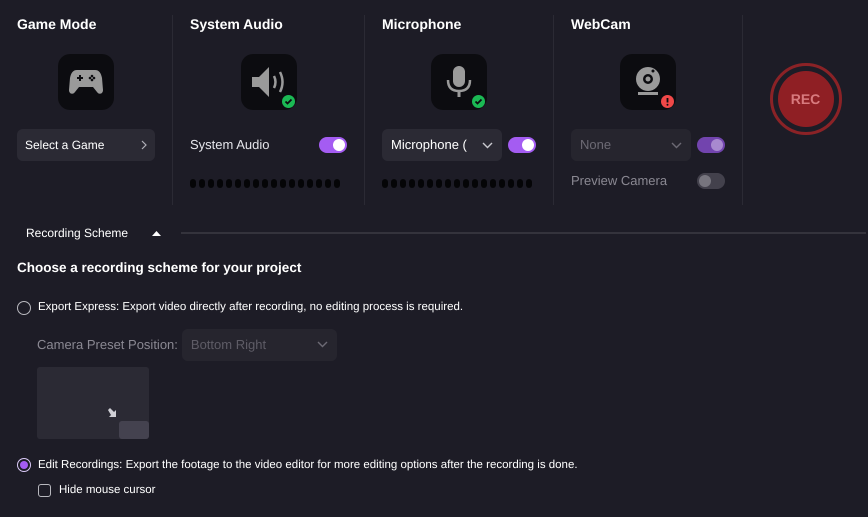 The width and height of the screenshot is (868, 517). Describe the element at coordinates (86, 145) in the screenshot. I see `select-game-button: Select a Game` at that location.